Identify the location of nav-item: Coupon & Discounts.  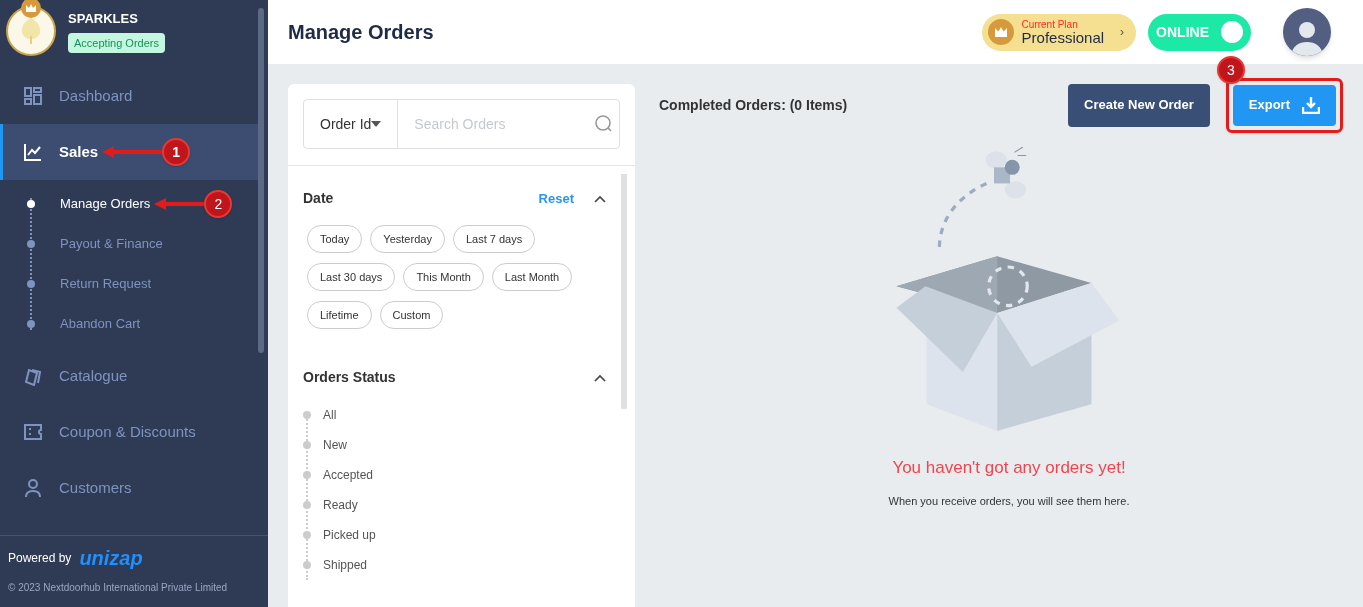
(134, 432).